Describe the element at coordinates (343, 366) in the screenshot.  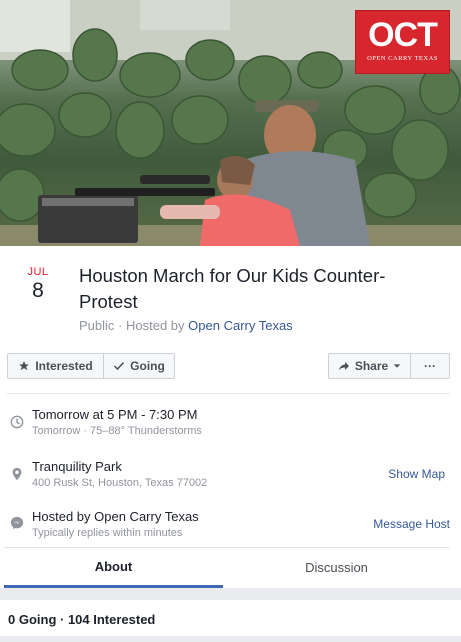
I see `share-arrow-icon` at that location.